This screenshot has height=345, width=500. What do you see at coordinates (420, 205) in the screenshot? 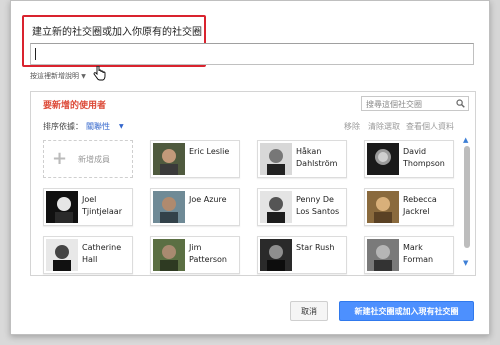
I see `person-name: Rebecca Jackrel` at bounding box center [420, 205].